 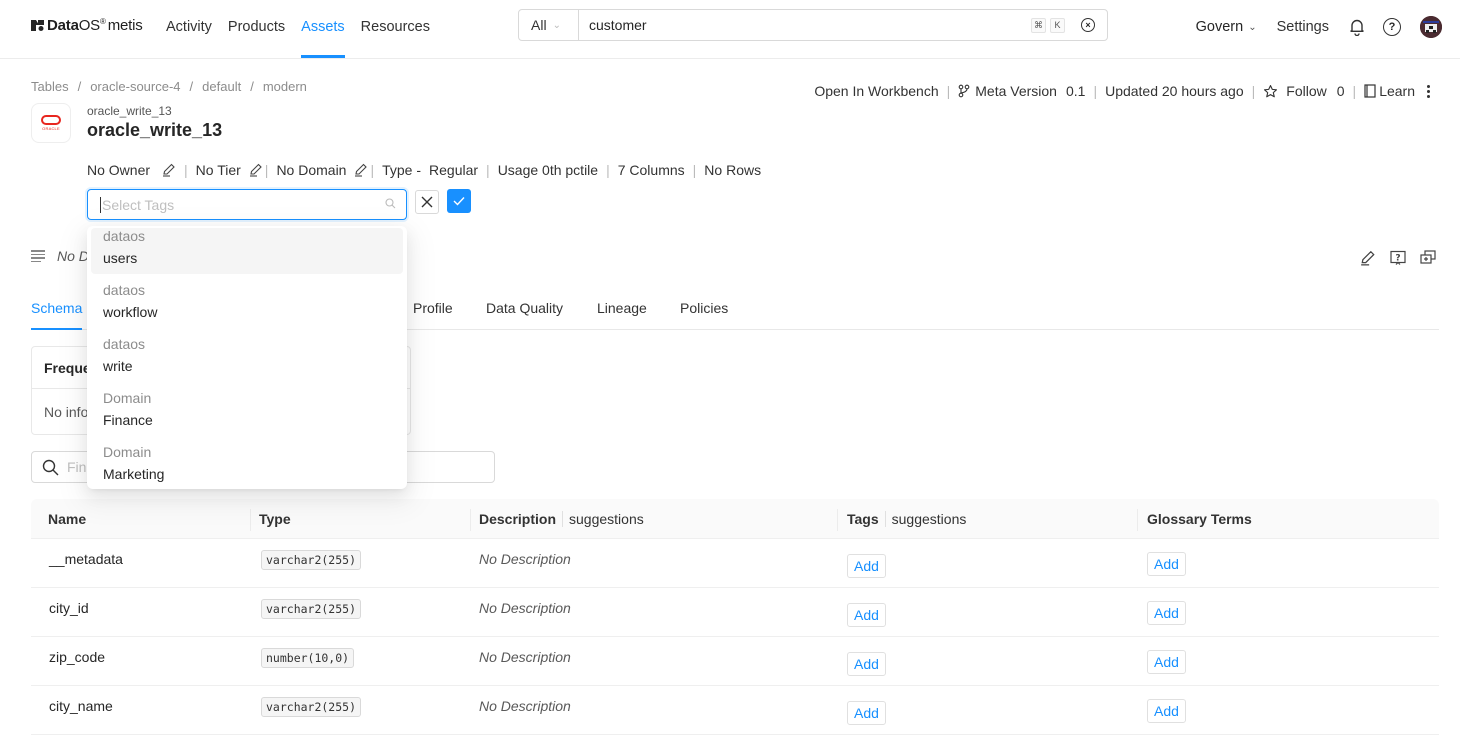 I want to click on nav-resources: Resources, so click(x=395, y=29).